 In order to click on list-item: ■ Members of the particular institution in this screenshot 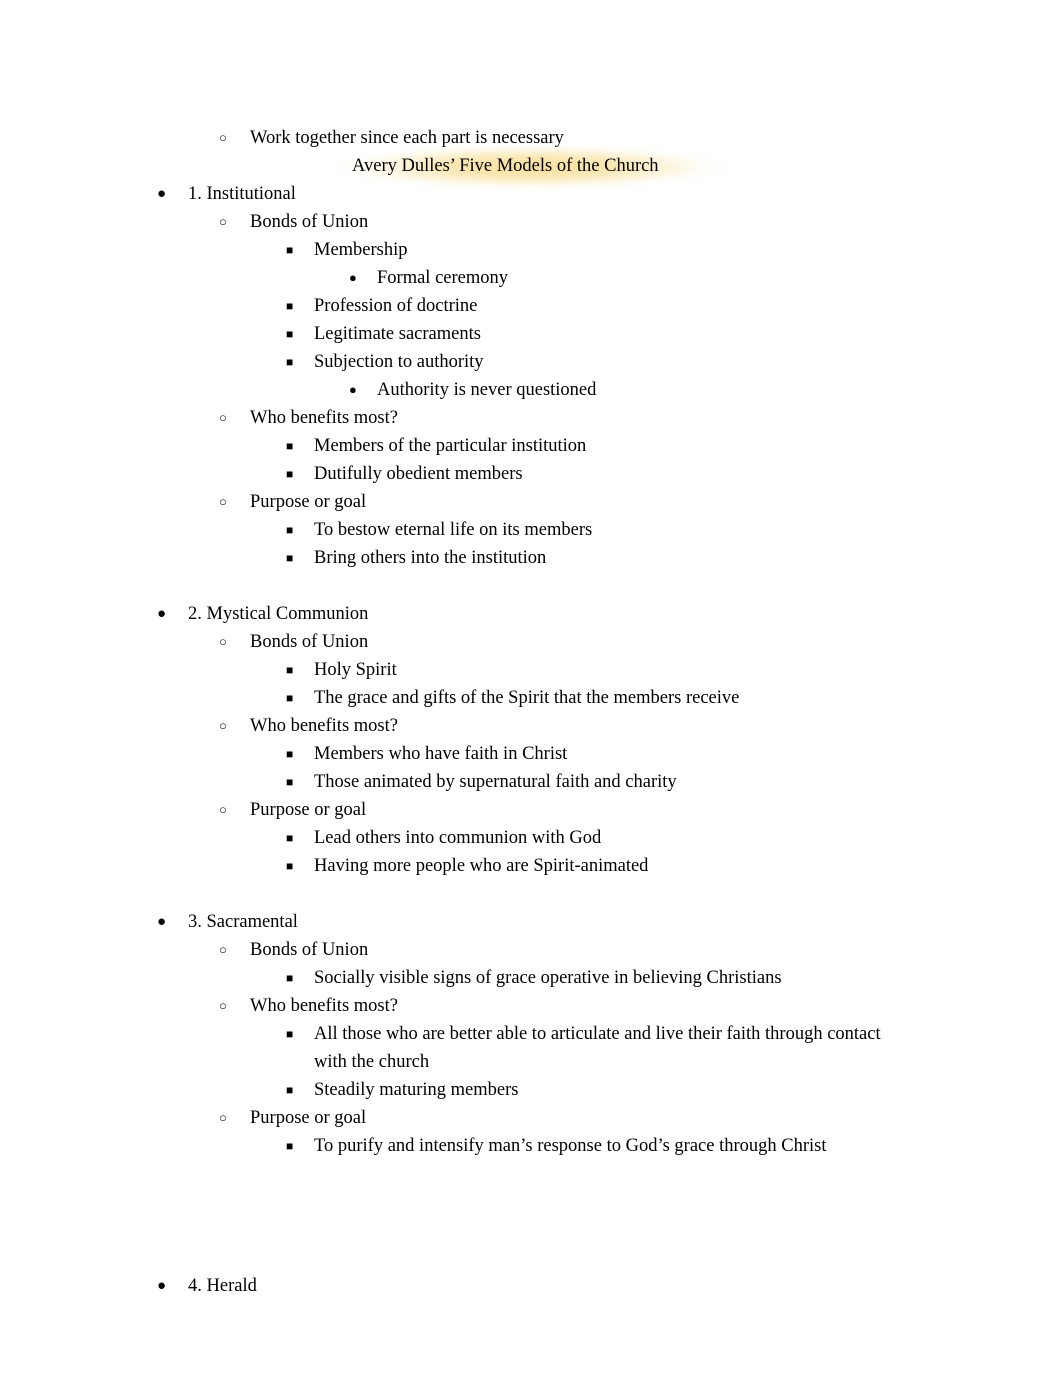, I will do `click(531, 446)`.